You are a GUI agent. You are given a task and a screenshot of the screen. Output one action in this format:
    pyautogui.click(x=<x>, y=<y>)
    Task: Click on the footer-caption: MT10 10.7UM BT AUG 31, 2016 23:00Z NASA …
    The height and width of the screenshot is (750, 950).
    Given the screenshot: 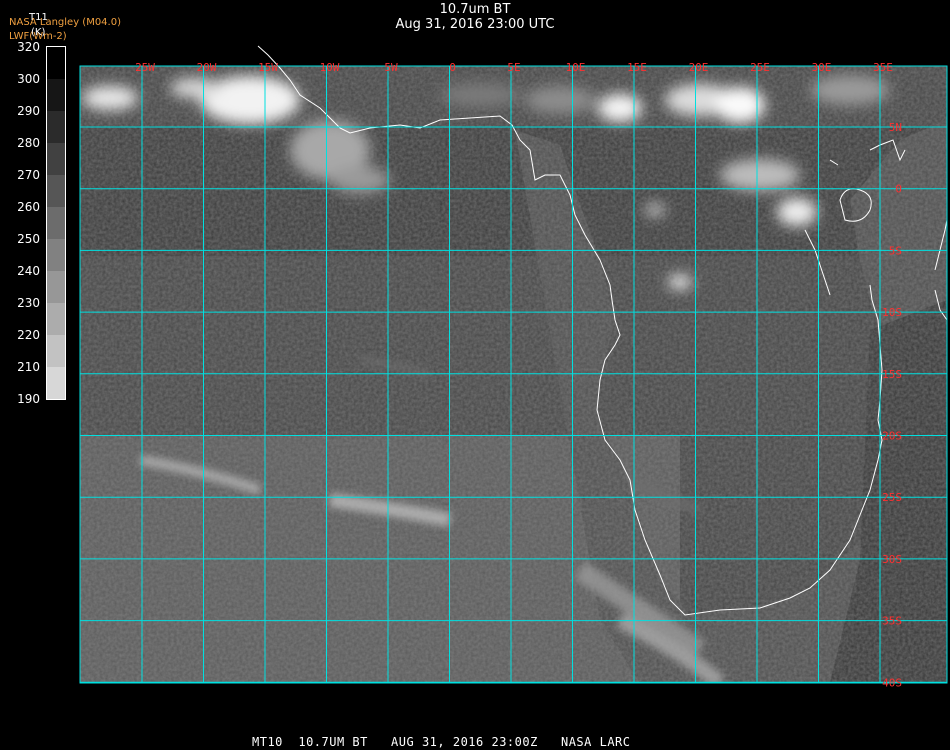 What is the action you would take?
    pyautogui.click(x=441, y=742)
    